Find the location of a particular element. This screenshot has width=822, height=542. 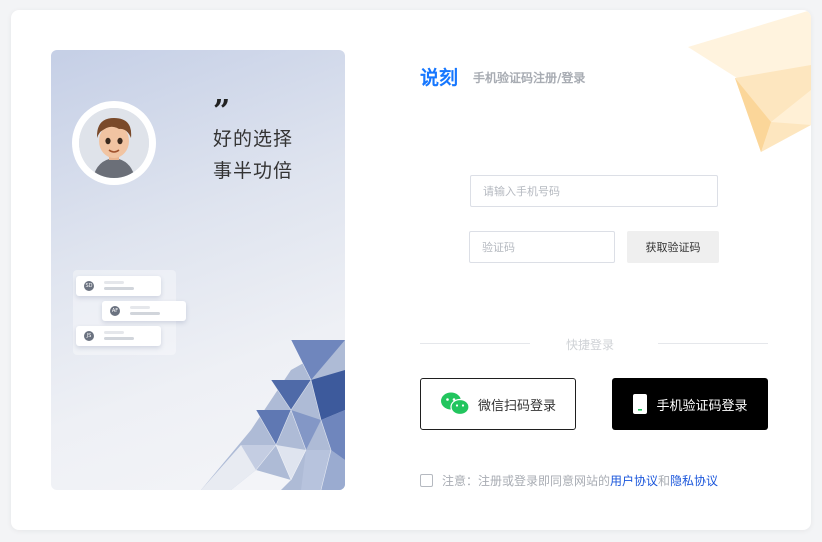

brand-logo: 说刻 is located at coordinates (439, 78).